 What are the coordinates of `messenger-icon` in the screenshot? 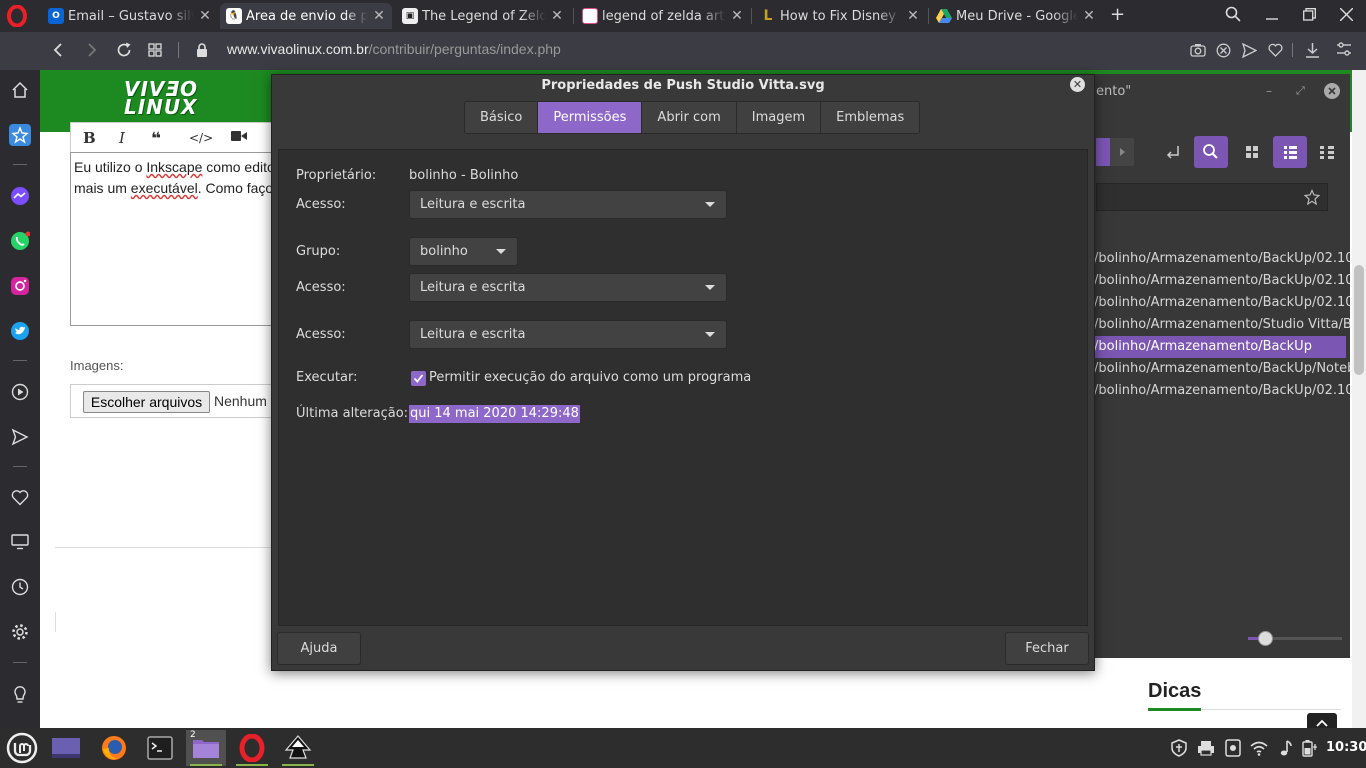 It's located at (20, 196).